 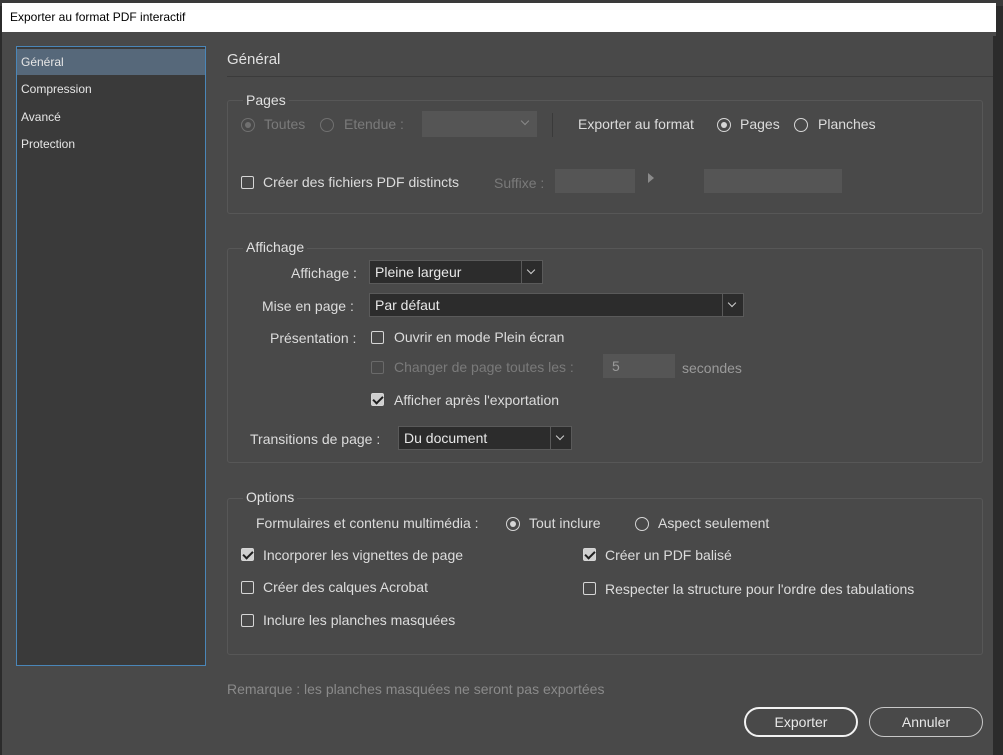 I want to click on heading-divider, so click(x=611, y=76).